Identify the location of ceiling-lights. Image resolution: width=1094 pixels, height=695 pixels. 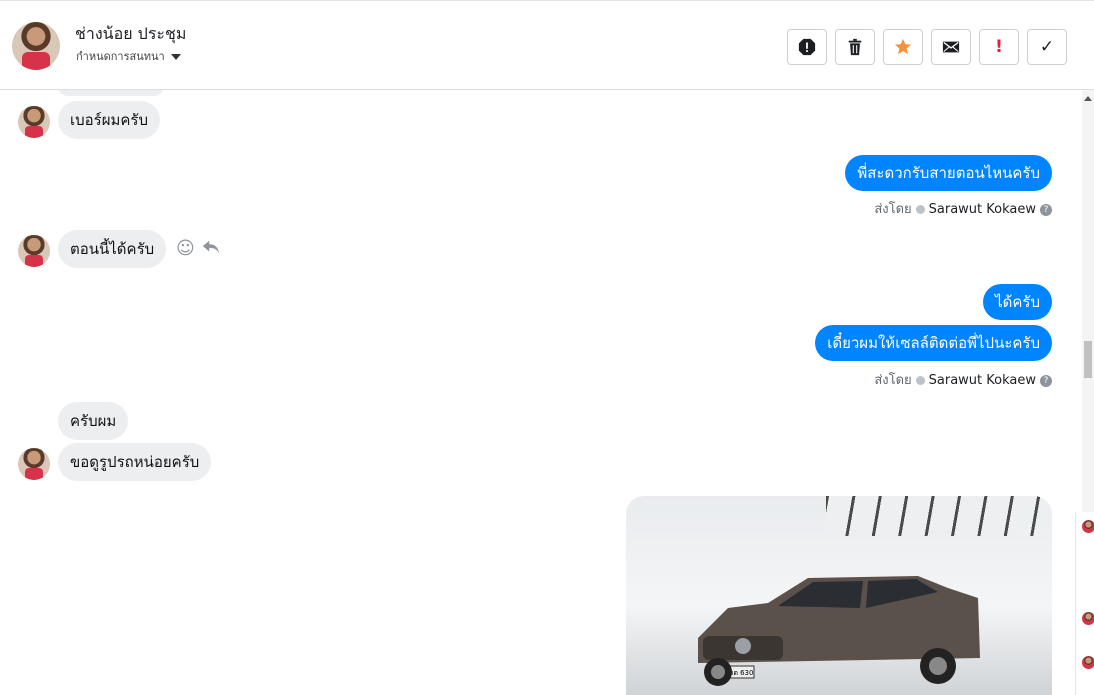
(939, 516).